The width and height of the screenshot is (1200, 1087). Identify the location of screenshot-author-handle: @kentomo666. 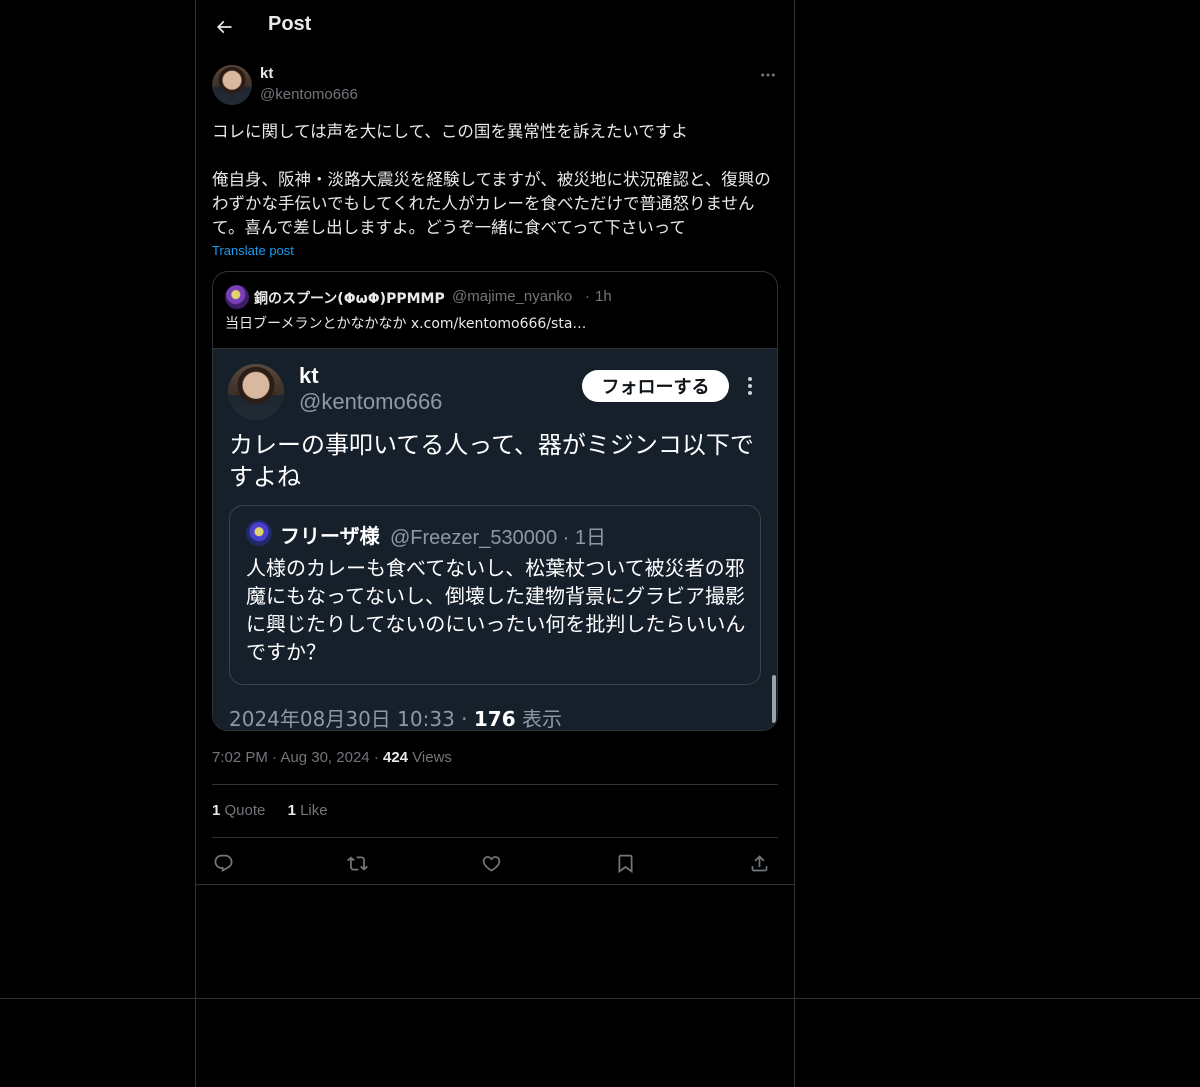
(371, 401).